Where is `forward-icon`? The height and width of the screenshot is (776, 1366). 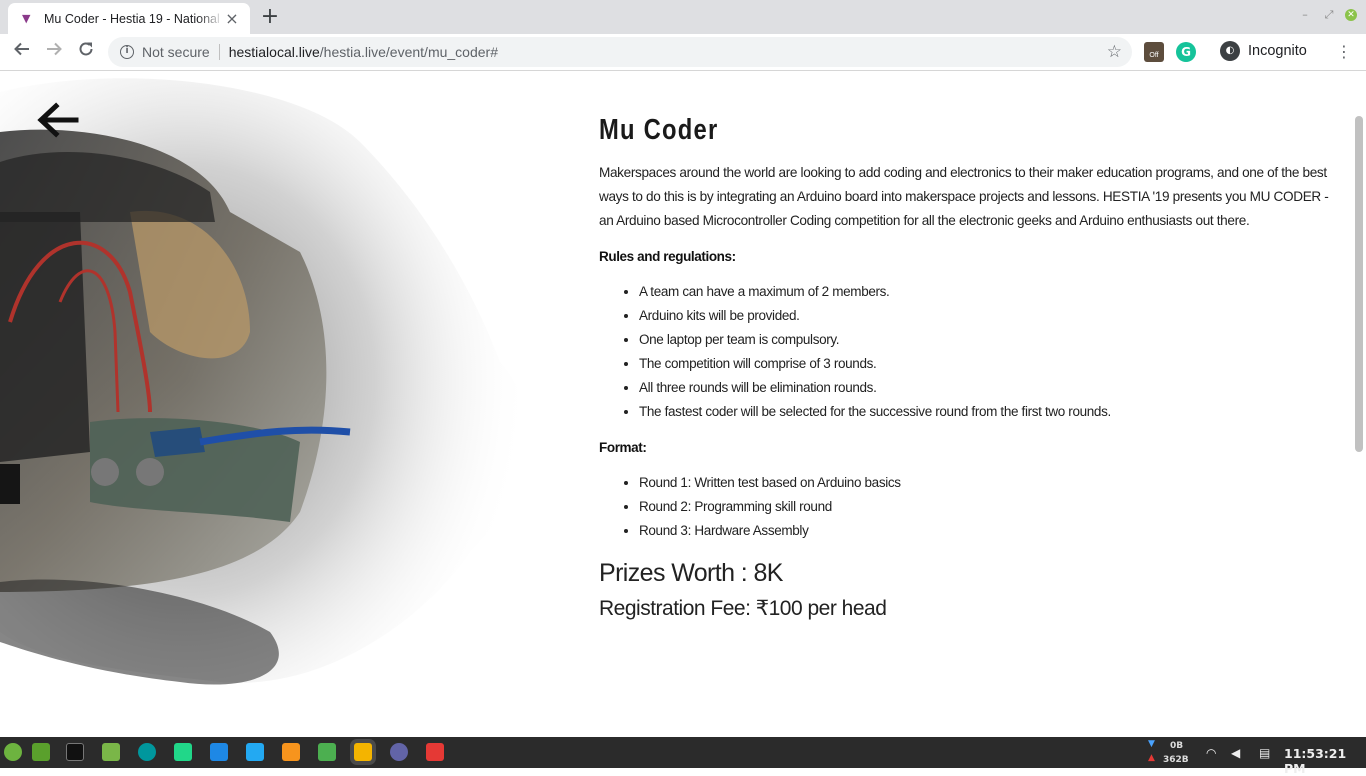
forward-icon is located at coordinates (54, 52).